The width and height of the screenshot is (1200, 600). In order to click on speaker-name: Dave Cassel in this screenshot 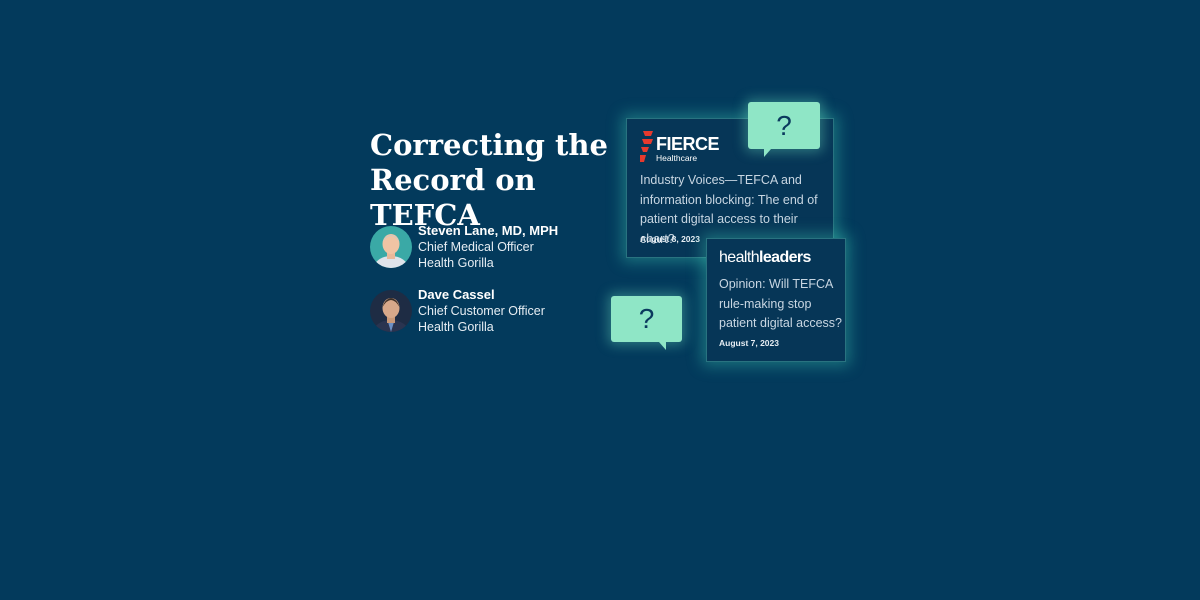, I will do `click(456, 294)`.